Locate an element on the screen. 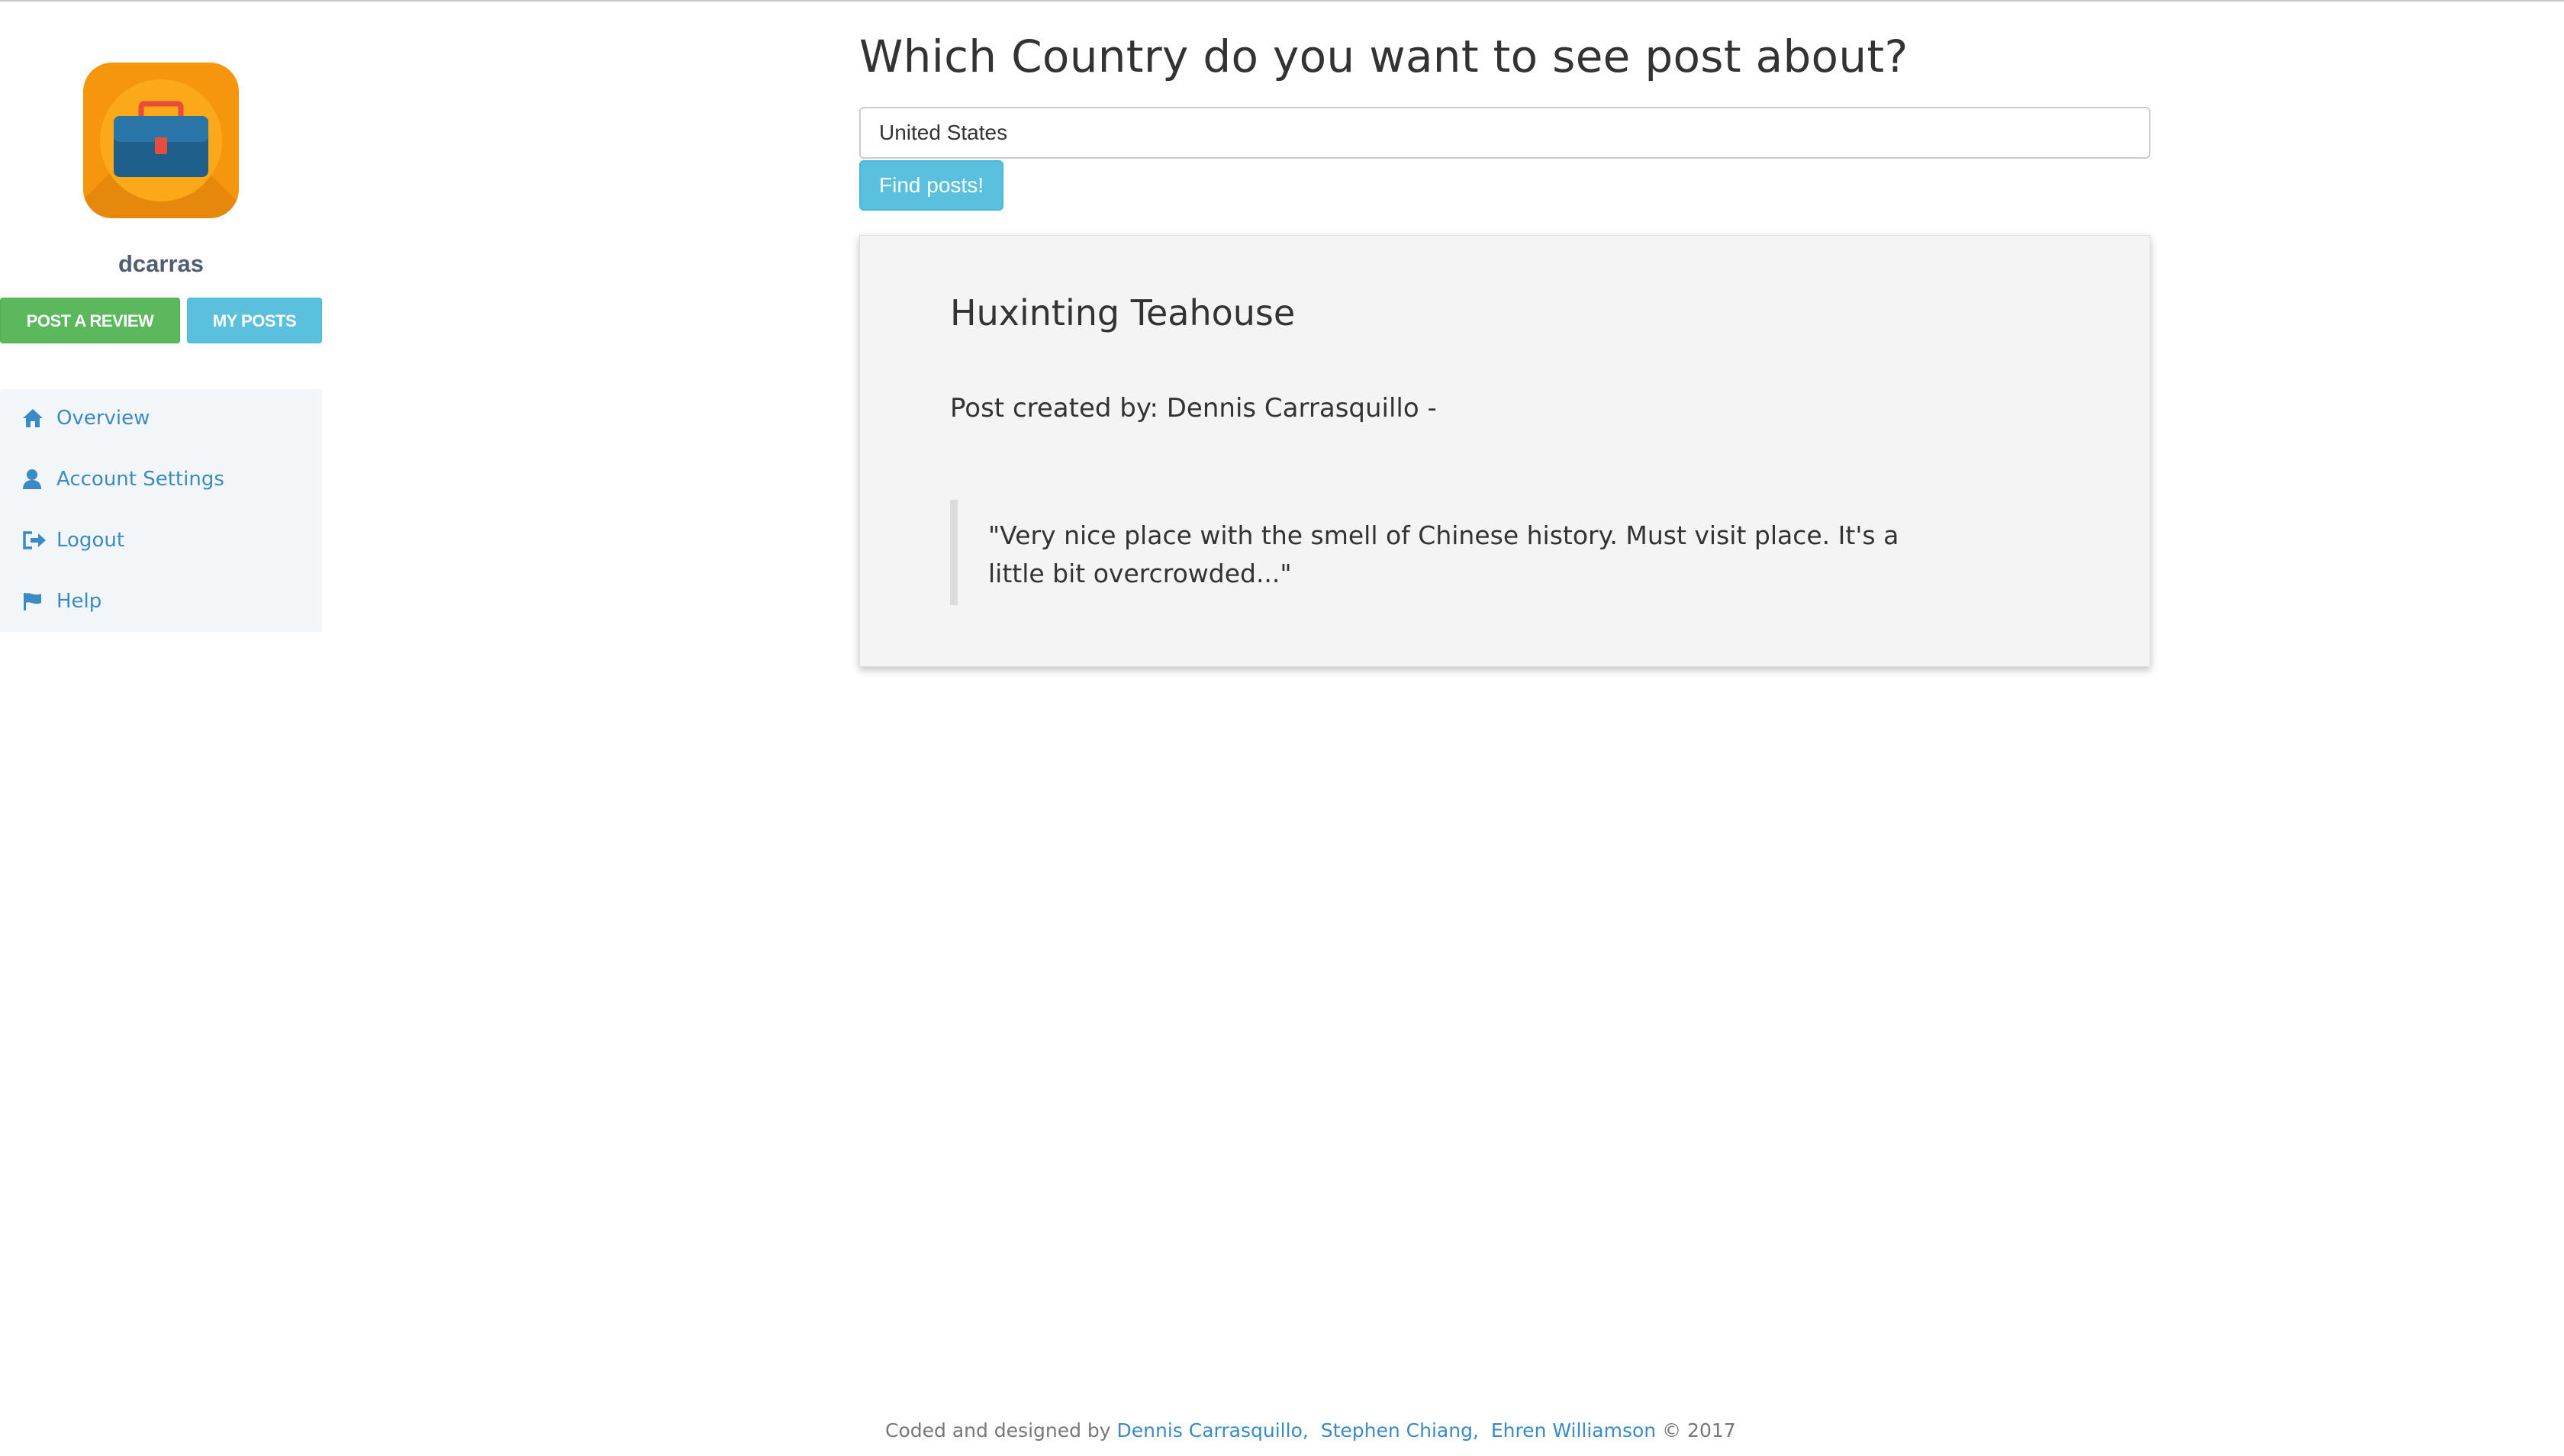 Image resolution: width=2564 pixels, height=1456 pixels. briefcase-icon is located at coordinates (161, 139).